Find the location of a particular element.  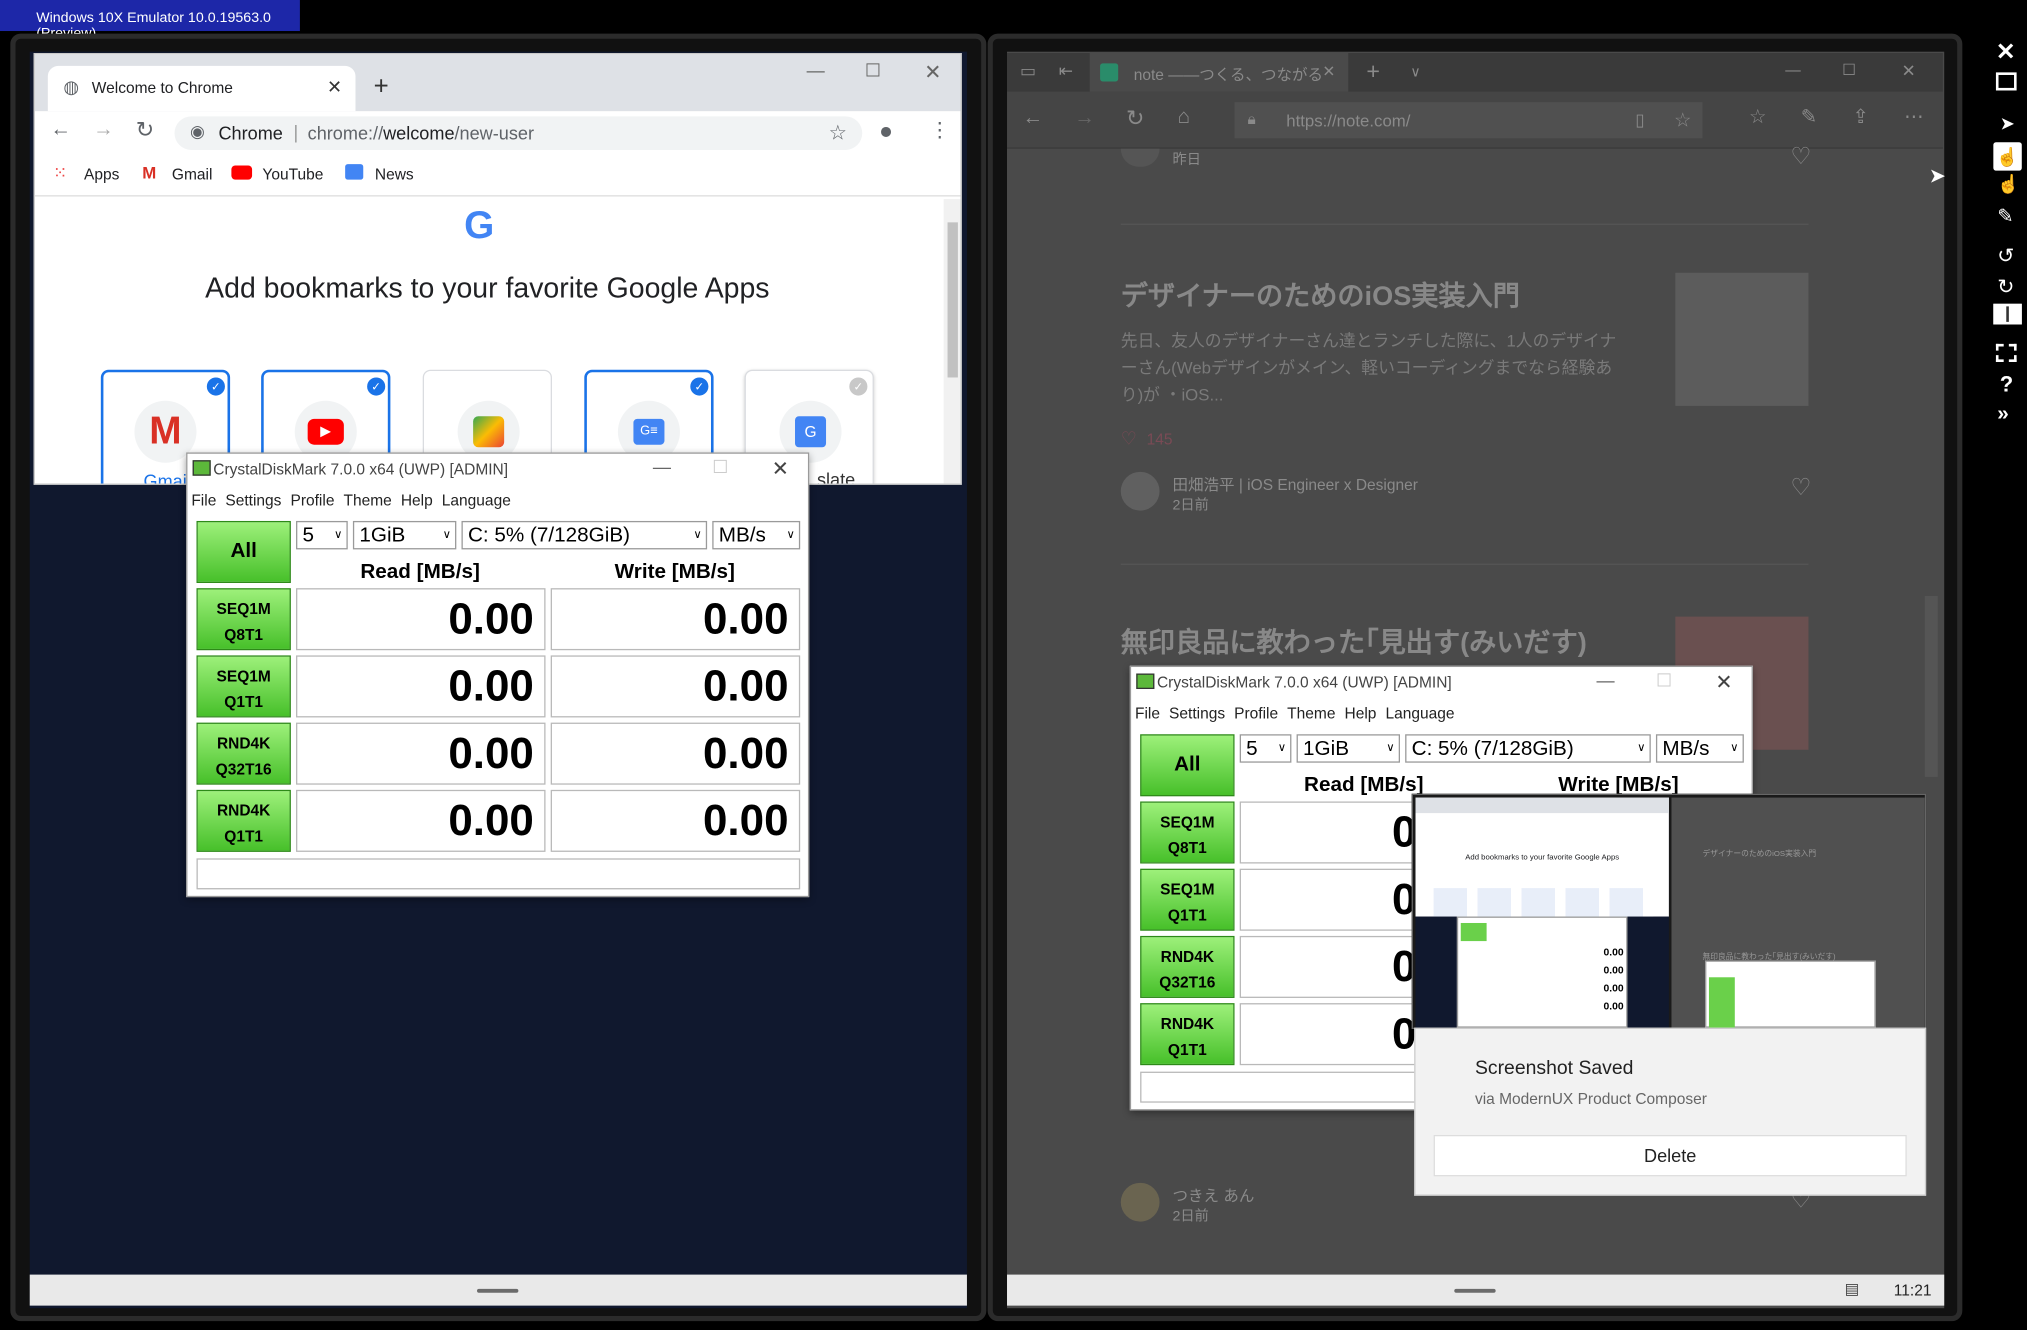

bookmark-apps: Apps is located at coordinates (101, 174).